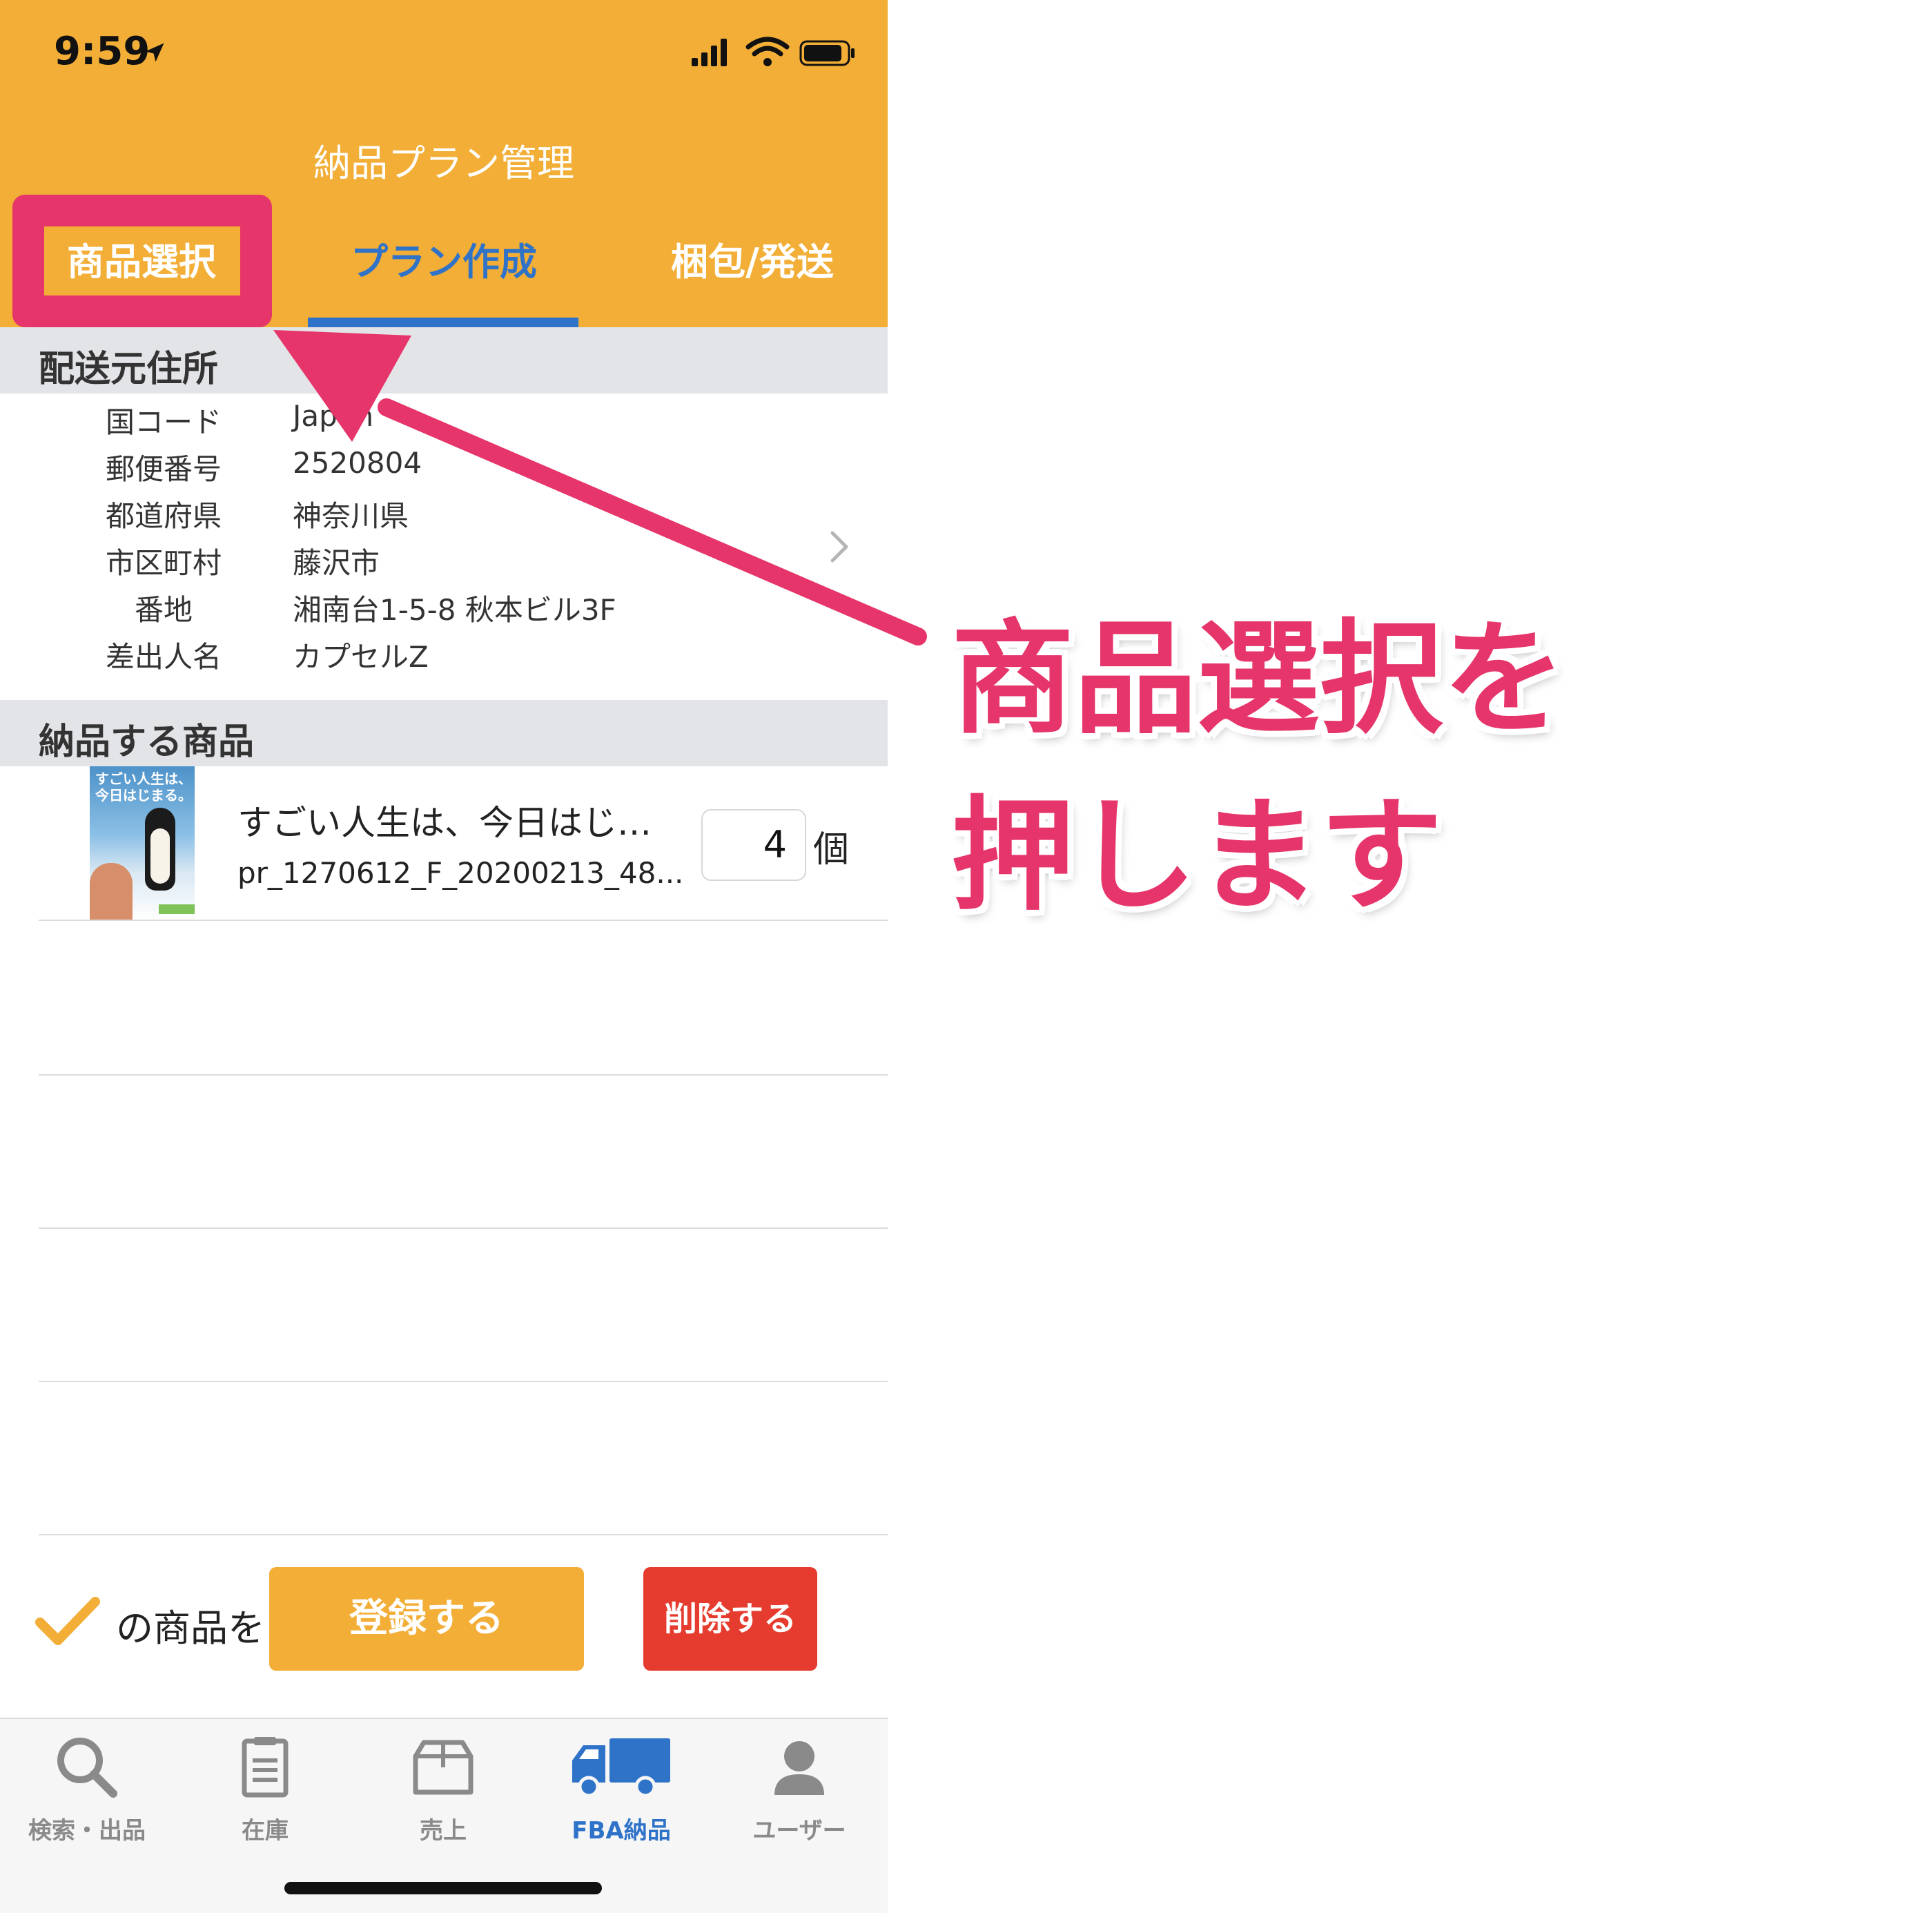 Image resolution: width=1932 pixels, height=1913 pixels. I want to click on address-row: 差出人名 カプセルZ, so click(414, 658).